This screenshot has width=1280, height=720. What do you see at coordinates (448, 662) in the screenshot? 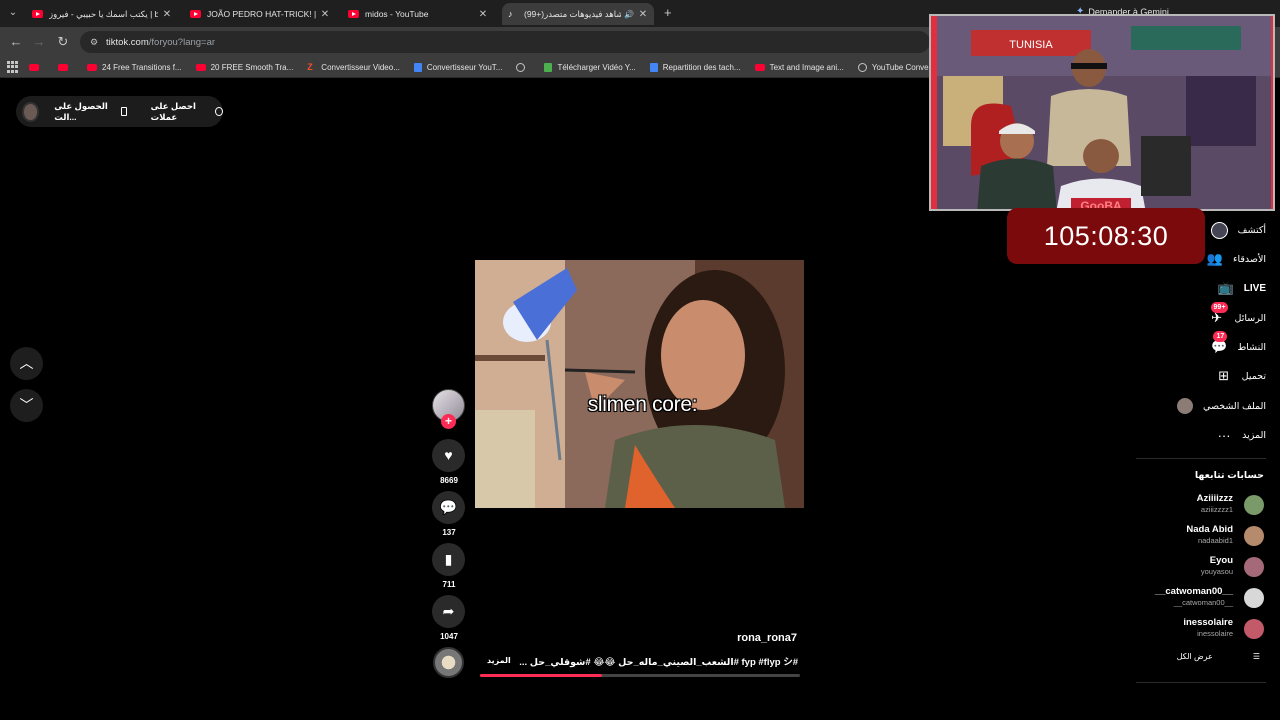
I see `music-disc-icon` at bounding box center [448, 662].